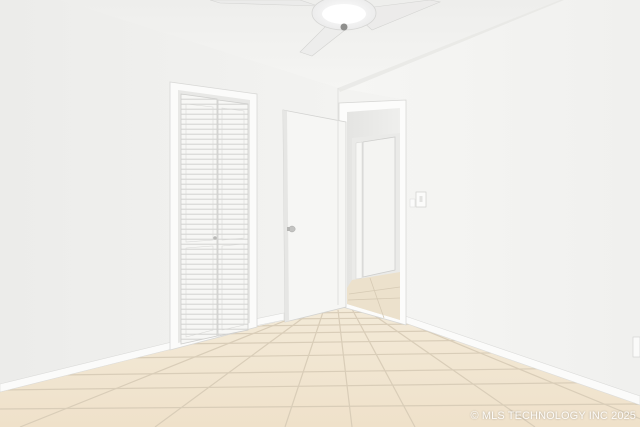 The height and width of the screenshot is (427, 640). I want to click on light-switch-icon, so click(421, 199).